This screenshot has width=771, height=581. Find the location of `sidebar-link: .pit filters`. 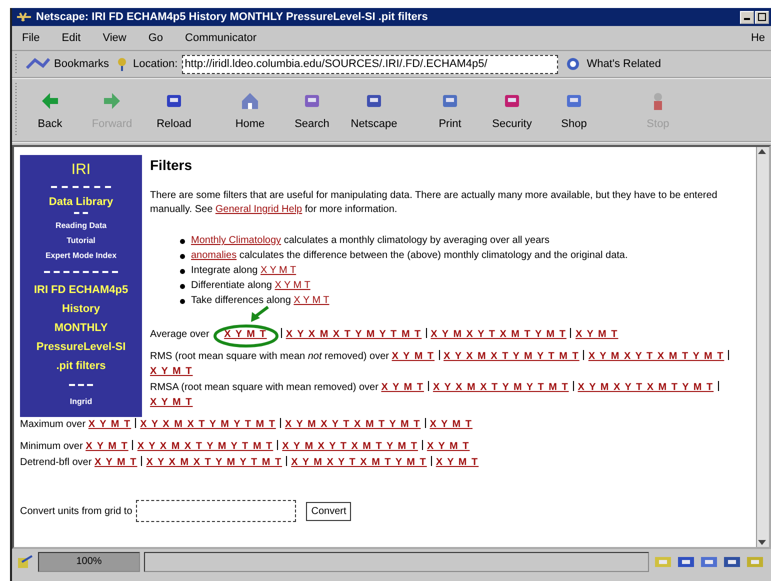

sidebar-link: .pit filters is located at coordinates (81, 366).